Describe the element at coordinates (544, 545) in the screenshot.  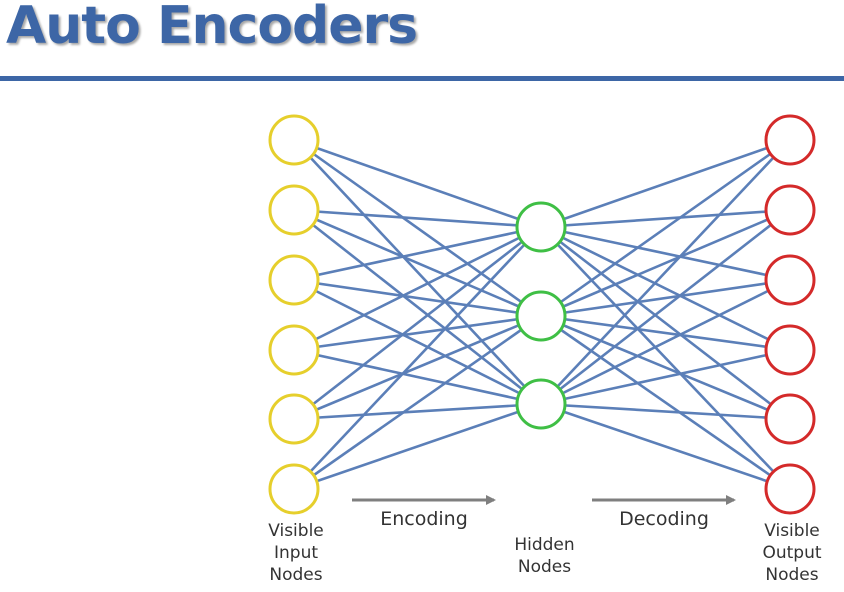
I see `hidden-label-line-1: Hidden` at that location.